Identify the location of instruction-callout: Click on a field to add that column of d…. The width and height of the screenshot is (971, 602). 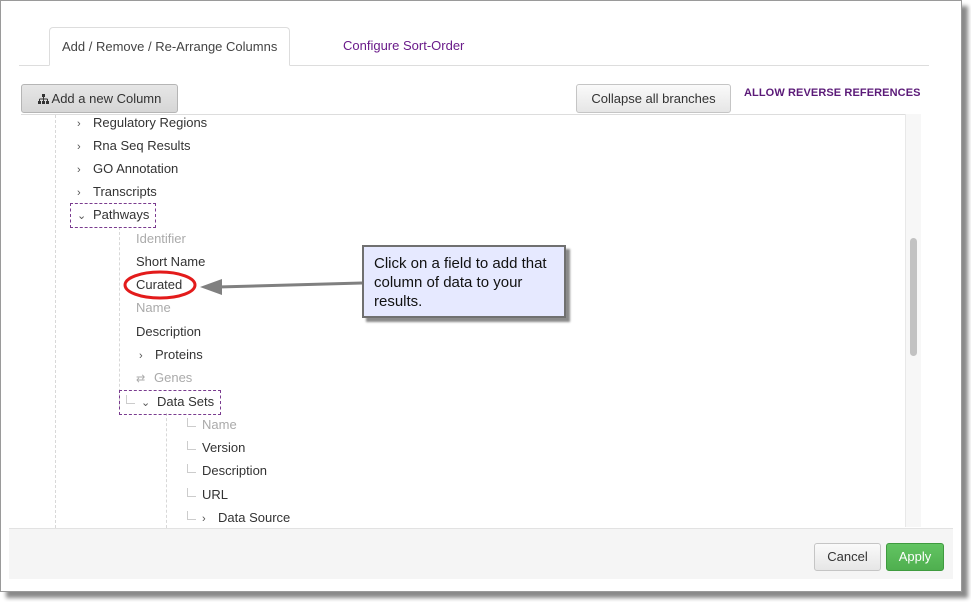
(464, 281).